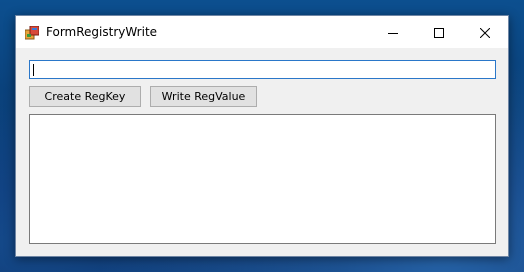 The width and height of the screenshot is (524, 272). I want to click on minimize-button, so click(393, 32).